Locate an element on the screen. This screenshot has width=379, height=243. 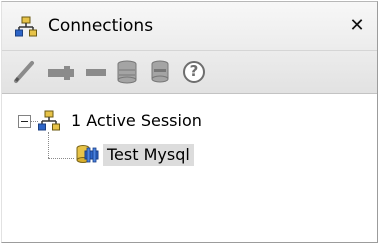
network-tree-icon is located at coordinates (26, 26).